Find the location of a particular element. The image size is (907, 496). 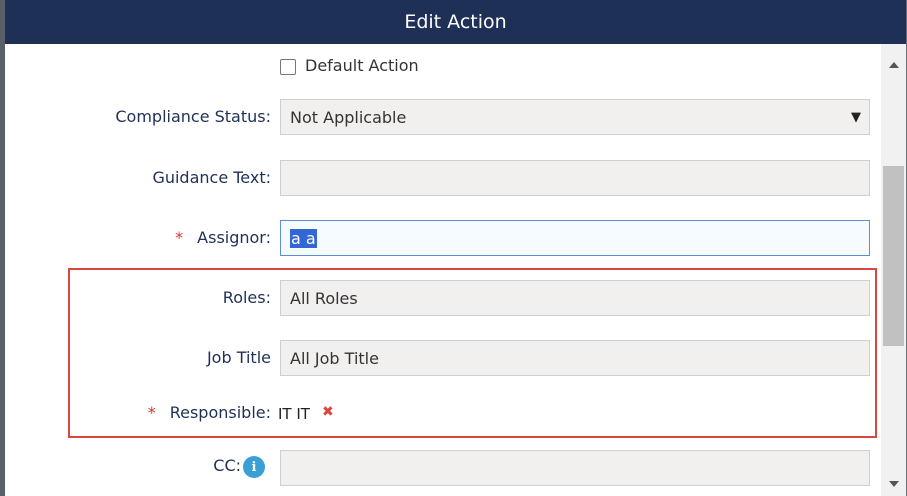

dialog-header: Edit Action is located at coordinates (455, 22).